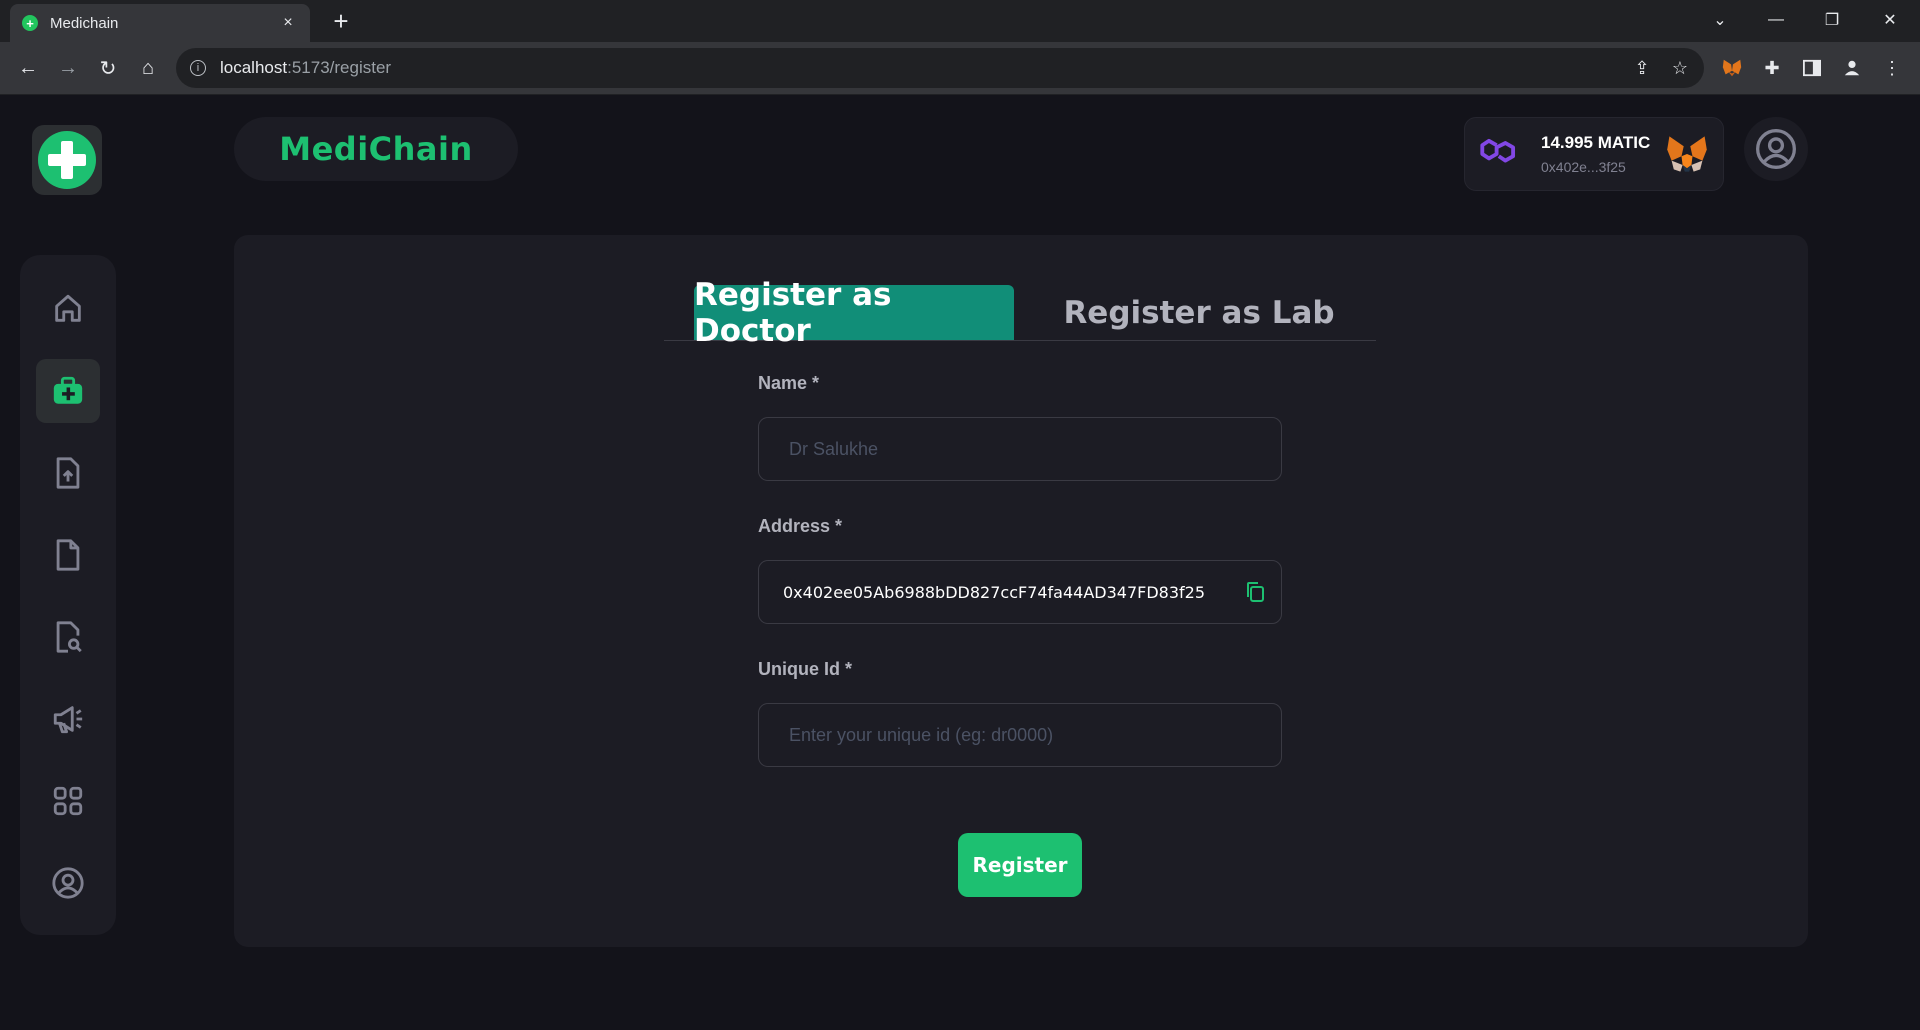 The width and height of the screenshot is (1920, 1030). Describe the element at coordinates (1583, 167) in the screenshot. I see `wallet-address: 0x402e...3f25` at that location.